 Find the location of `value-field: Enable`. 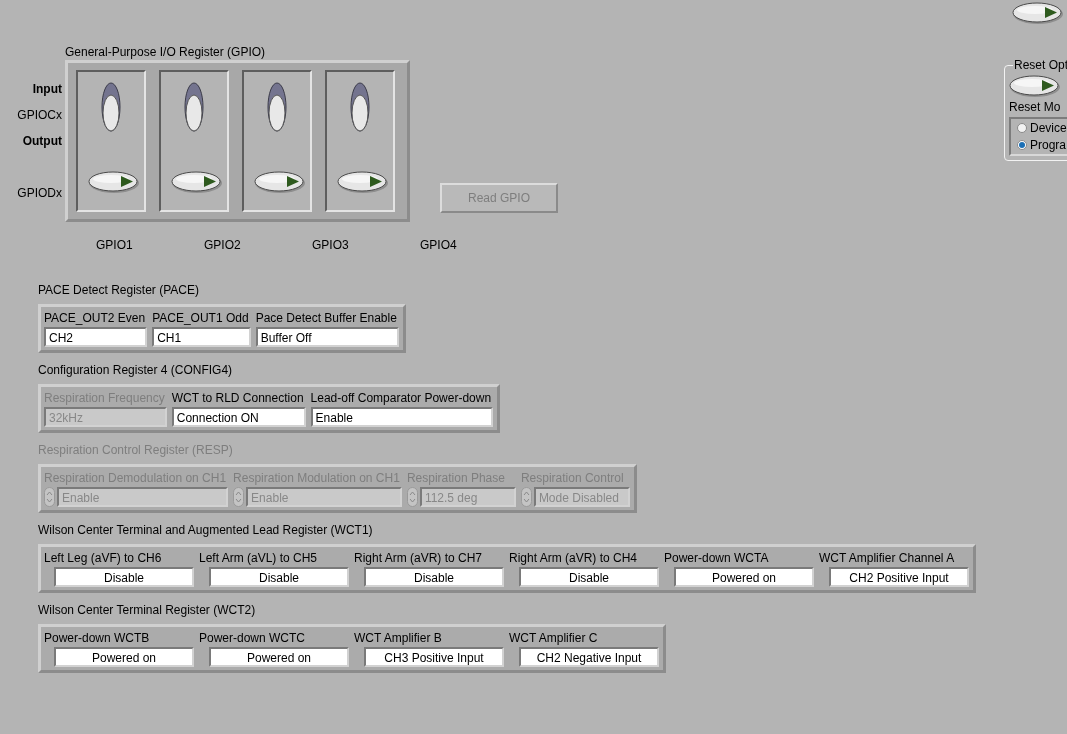

value-field: Enable is located at coordinates (402, 417).